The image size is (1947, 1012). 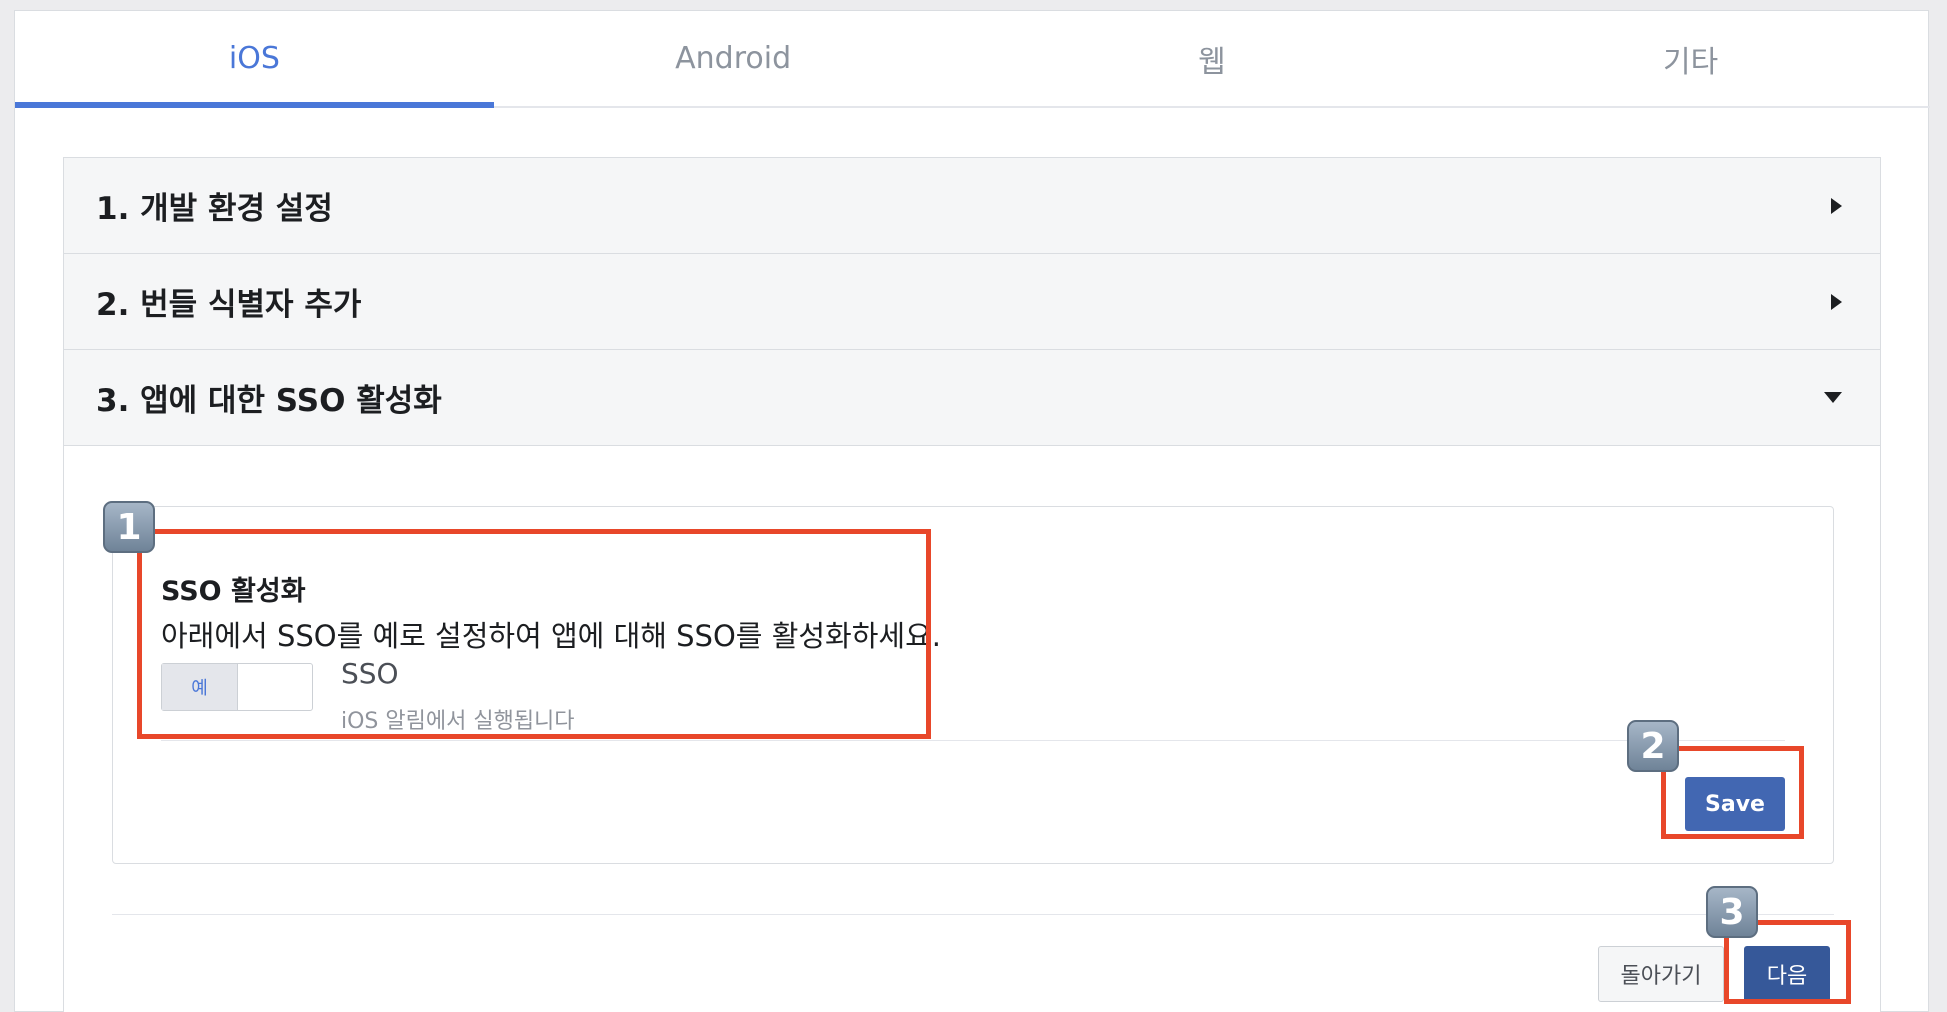 I want to click on sso-description: 아래에서 SSO를 예로 설정하여 앱에 대해 SSO를 활성화하세요., so click(x=551, y=636).